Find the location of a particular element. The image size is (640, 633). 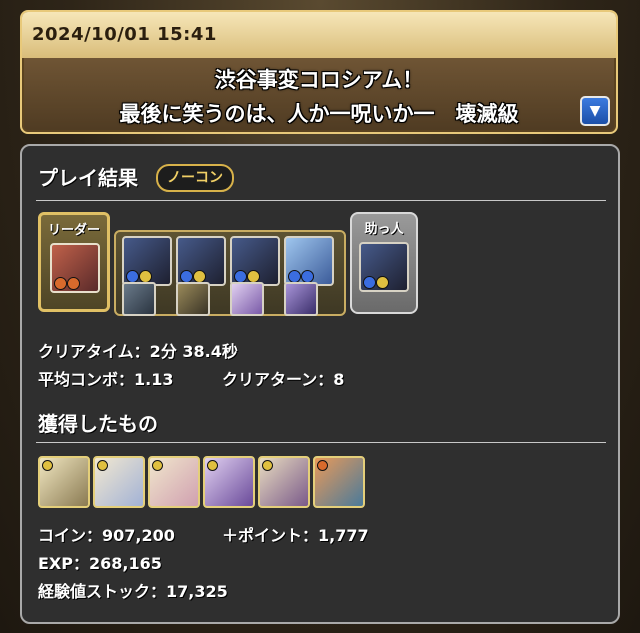

leader-label: リーダー is located at coordinates (73, 230).